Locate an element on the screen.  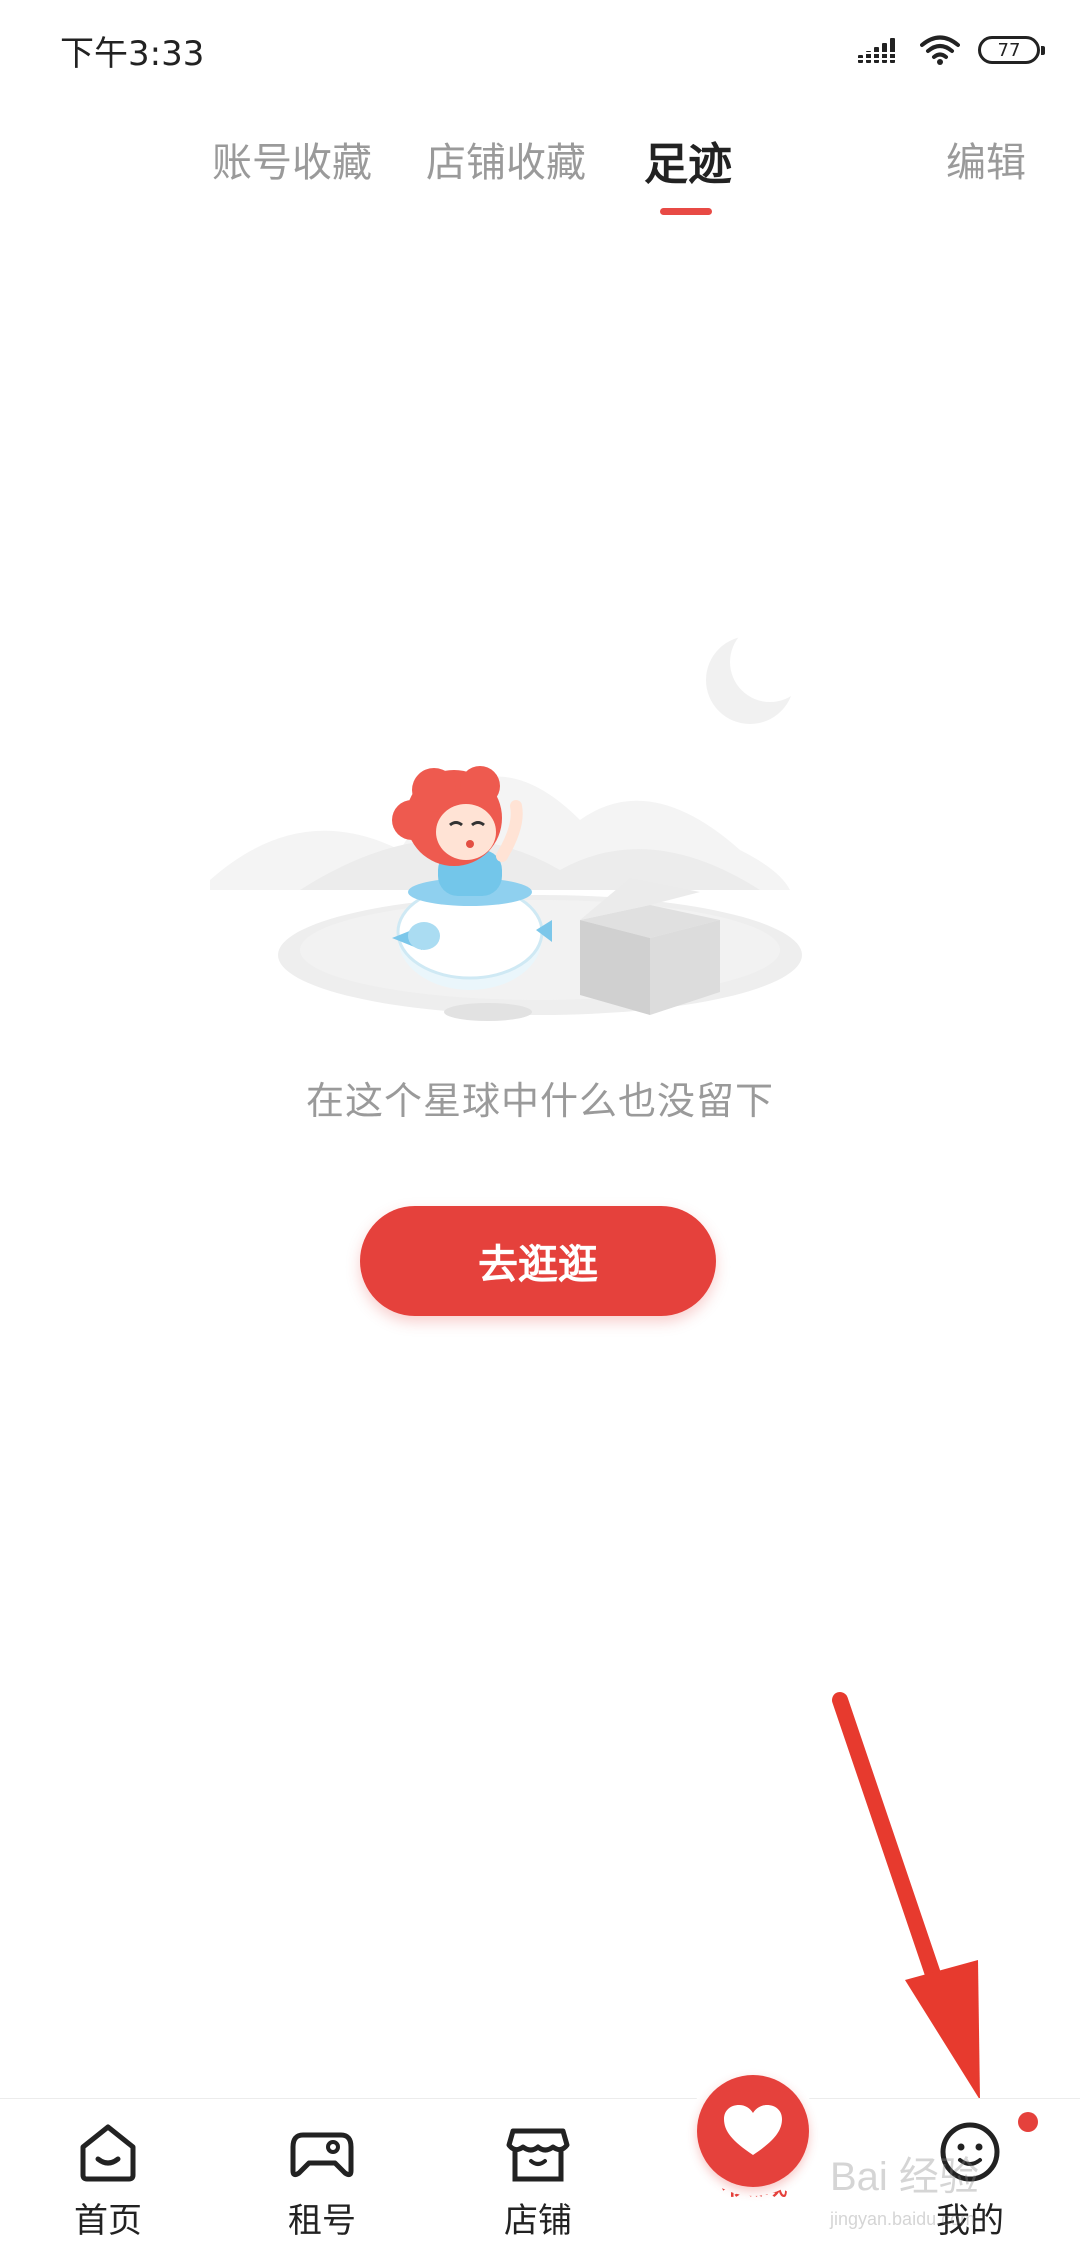
wifi-icon is located at coordinates (940, 50).